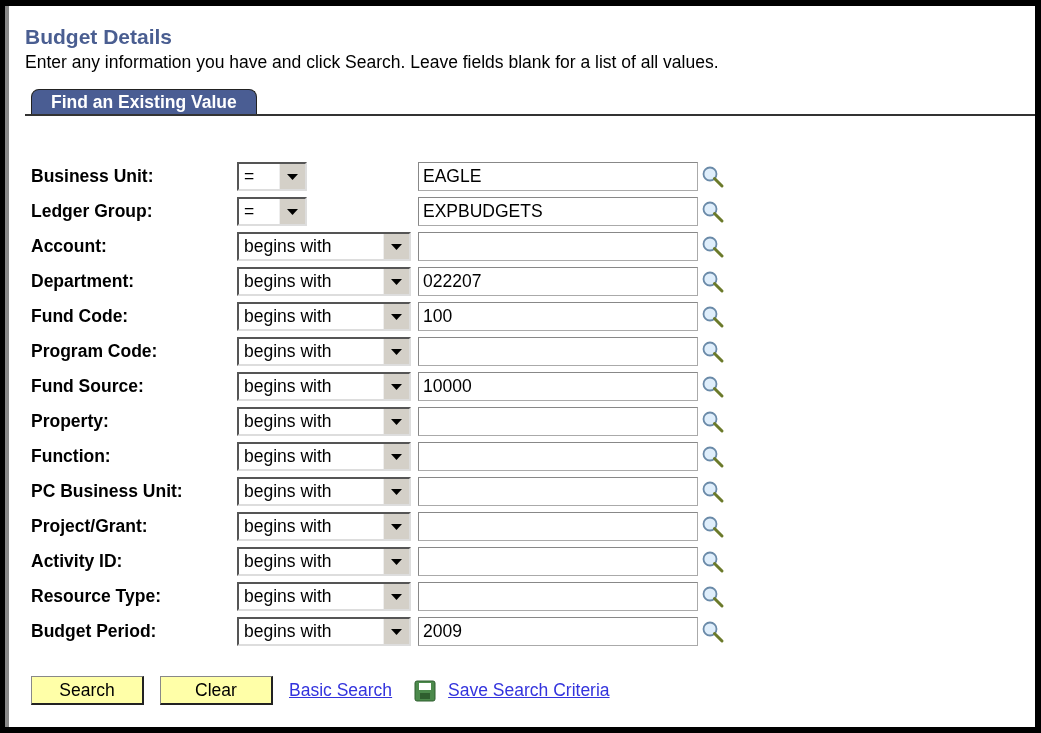 This screenshot has height=733, width=1041. Describe the element at coordinates (558, 386) in the screenshot. I see `input-field: 10000` at that location.